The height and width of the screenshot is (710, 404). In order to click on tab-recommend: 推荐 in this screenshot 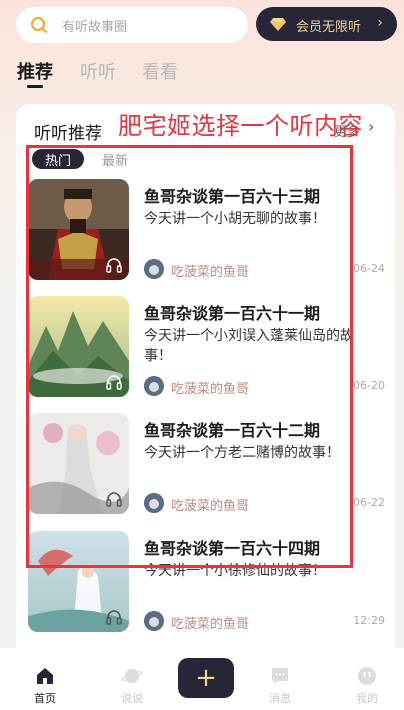, I will do `click(35, 71)`.